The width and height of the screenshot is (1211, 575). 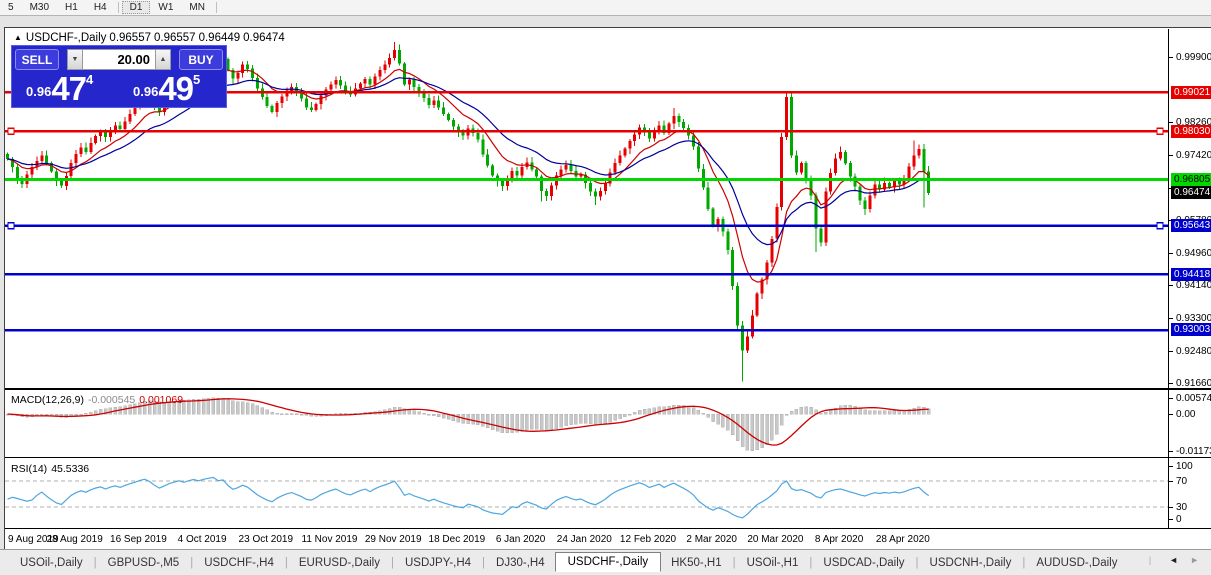 What do you see at coordinates (329, 539) in the screenshot?
I see `date-axis-label: 11 Nov 2019` at bounding box center [329, 539].